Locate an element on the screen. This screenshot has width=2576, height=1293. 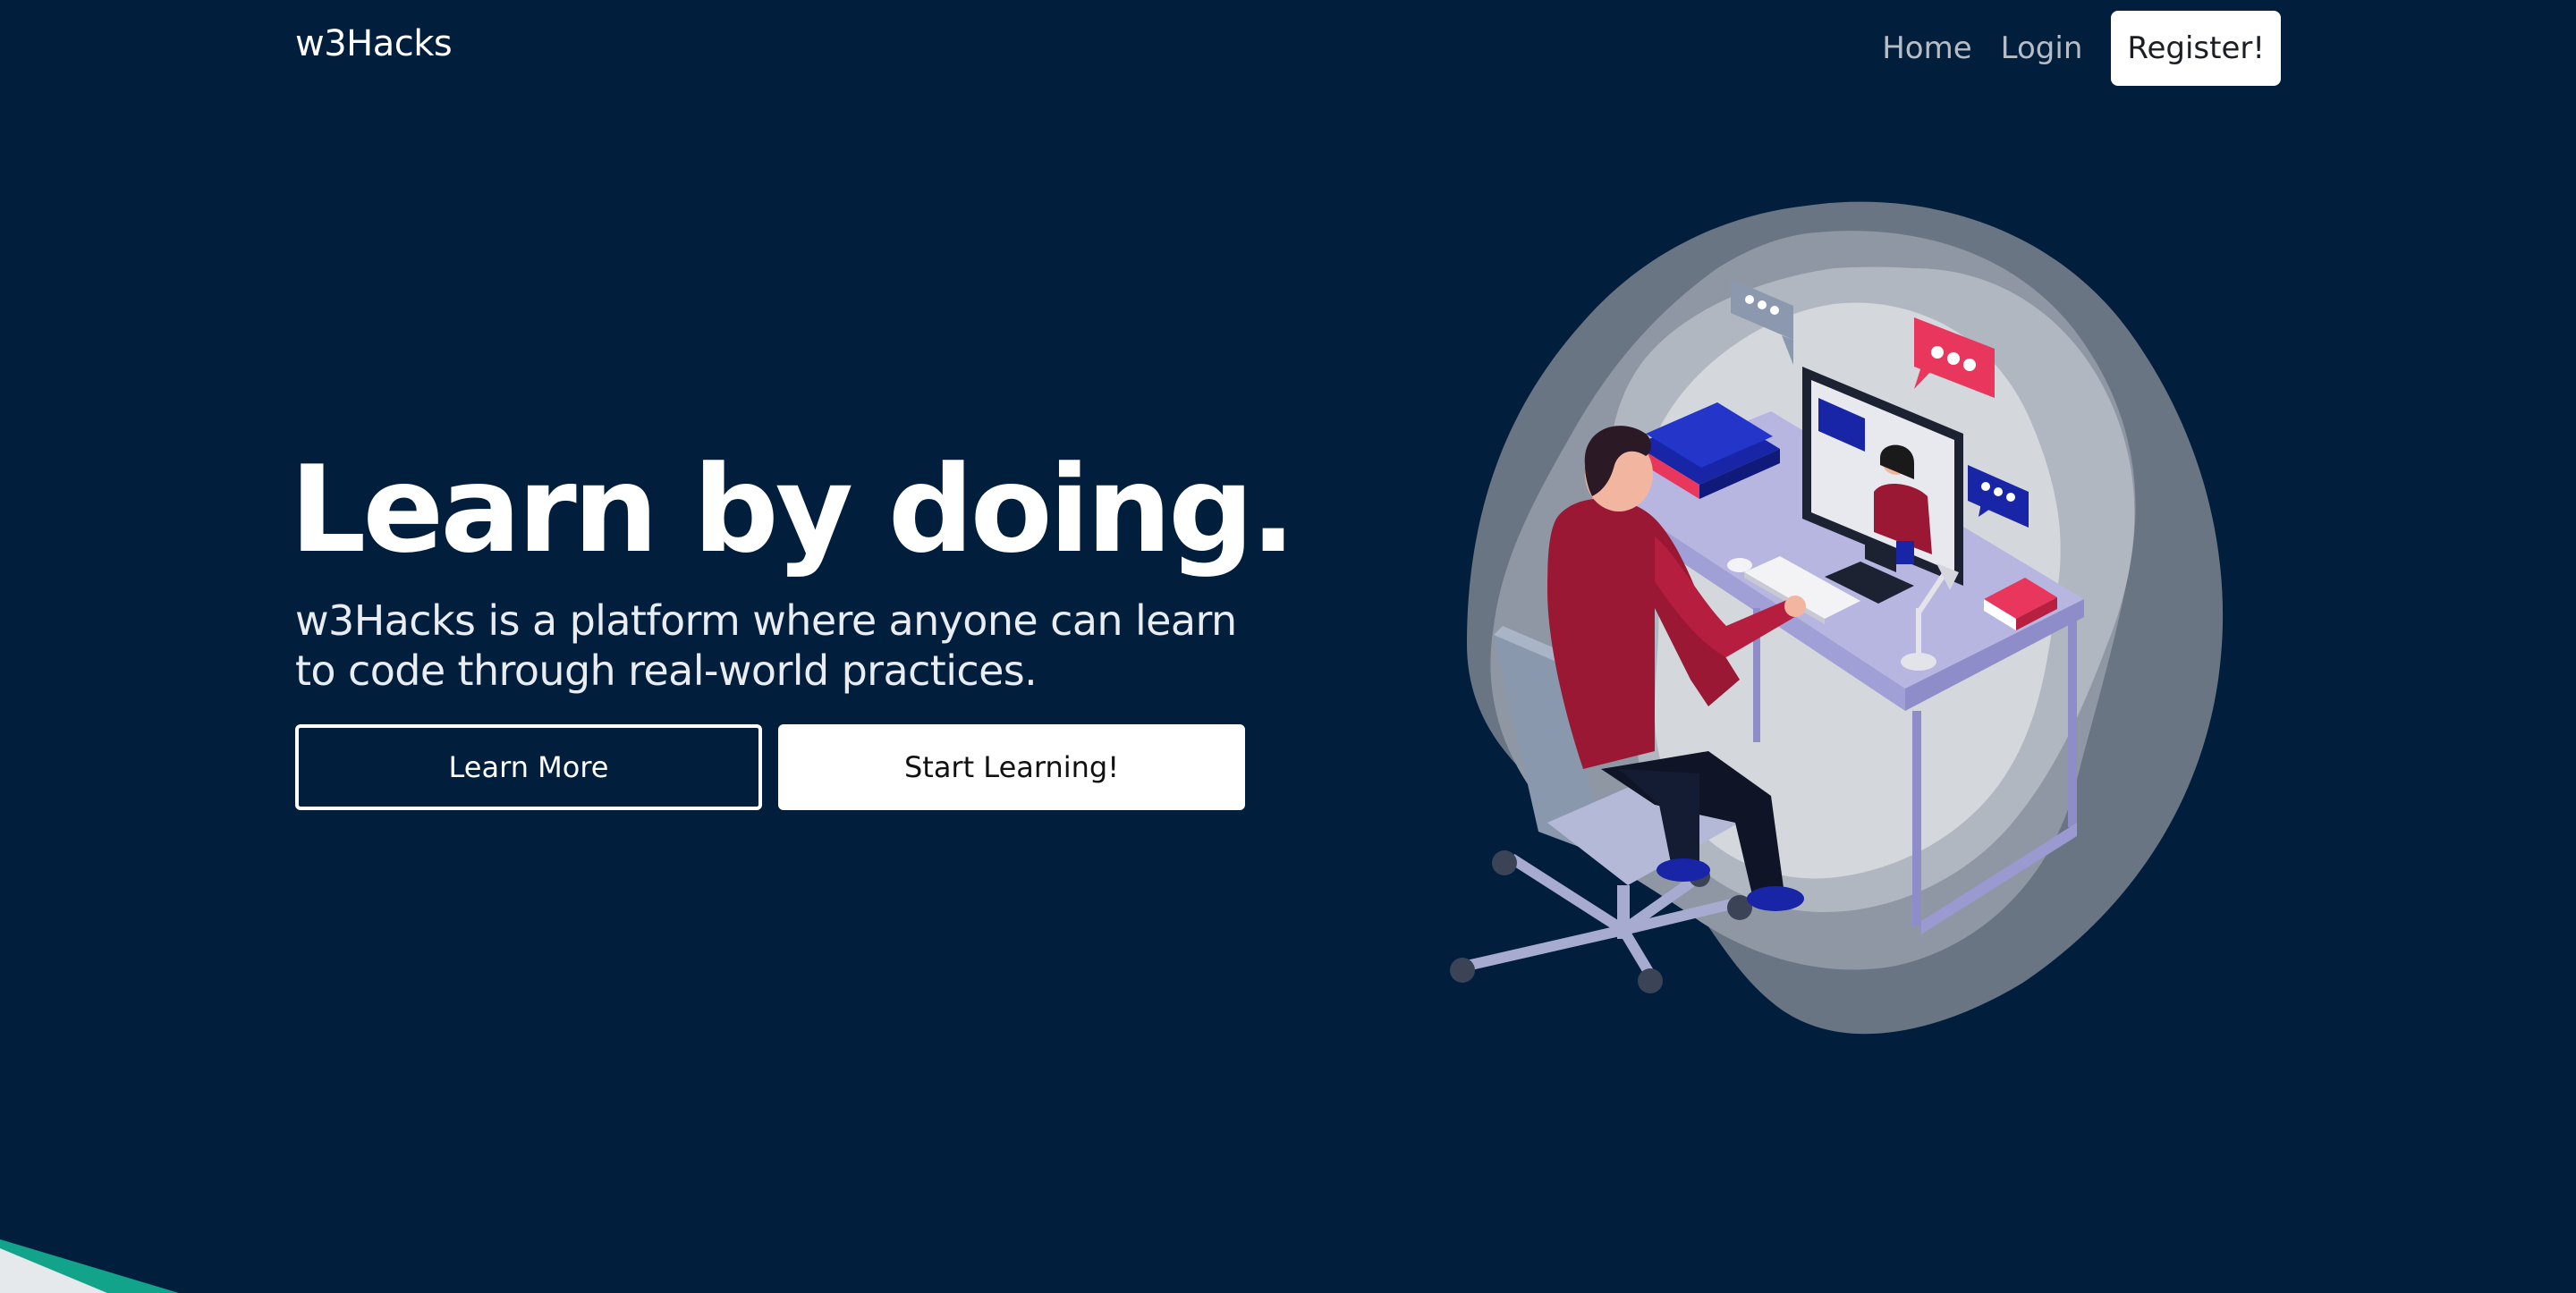
nav-links: Home Login Register! is located at coordinates (2074, 48).